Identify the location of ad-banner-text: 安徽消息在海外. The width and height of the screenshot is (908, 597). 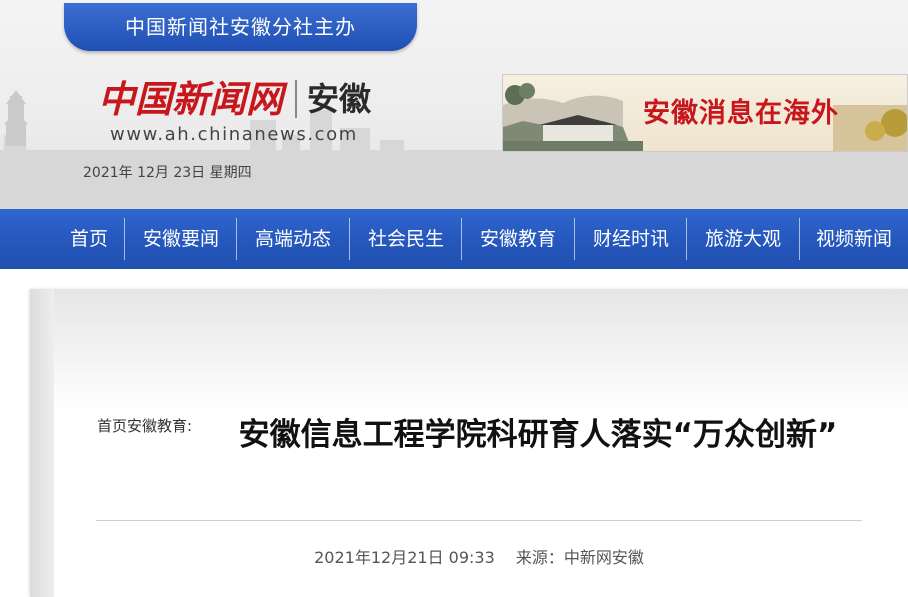
(741, 110).